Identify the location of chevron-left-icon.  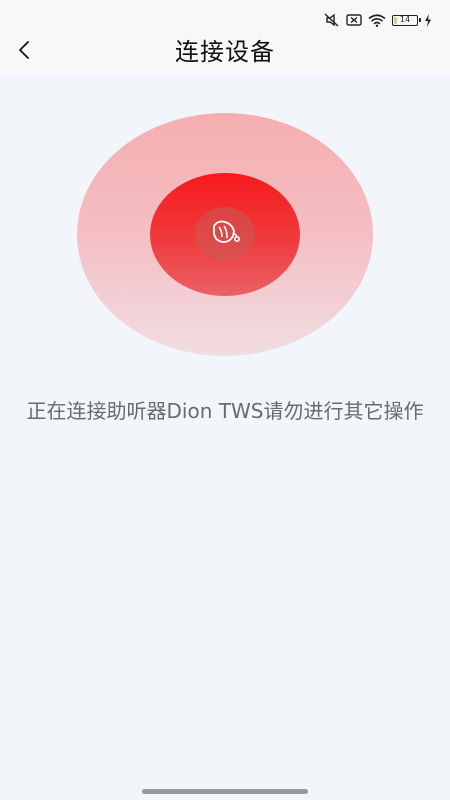
(24, 52).